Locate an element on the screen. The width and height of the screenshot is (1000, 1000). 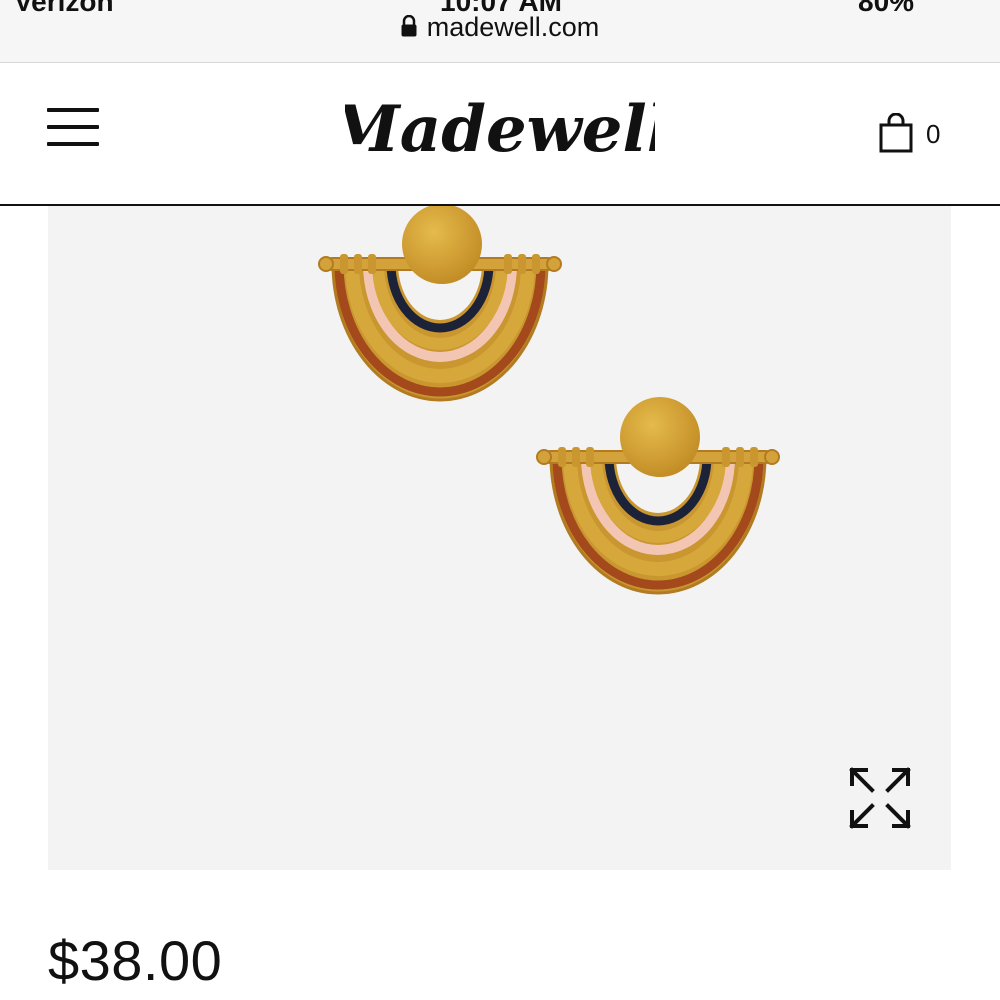
madewell-logo: Madewell is located at coordinates (499, 133).